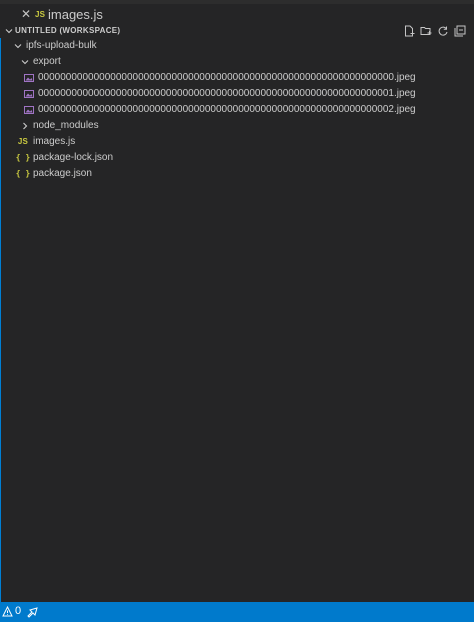 The height and width of the screenshot is (622, 474). I want to click on close-icon: ✕, so click(26, 14).